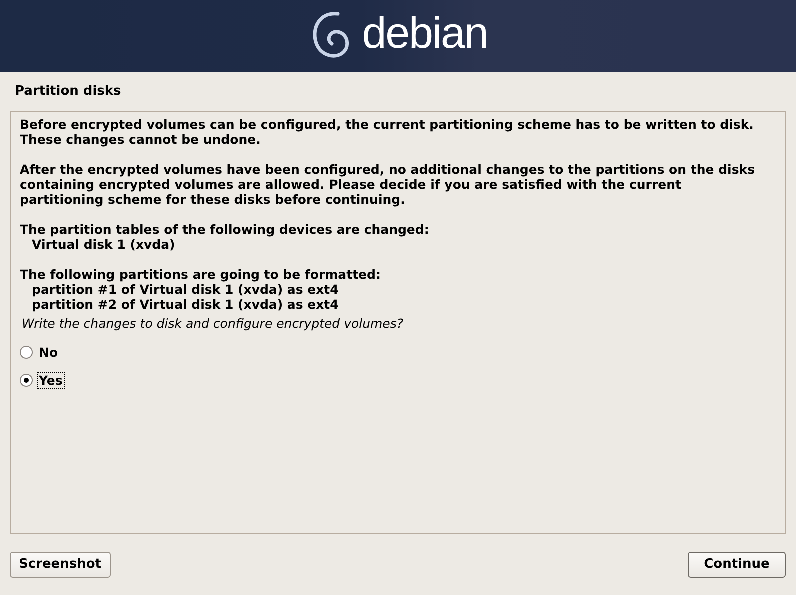 The width and height of the screenshot is (796, 595). Describe the element at coordinates (225, 229) in the screenshot. I see `list-heading: The partition tables of the following devices are changed:` at that location.